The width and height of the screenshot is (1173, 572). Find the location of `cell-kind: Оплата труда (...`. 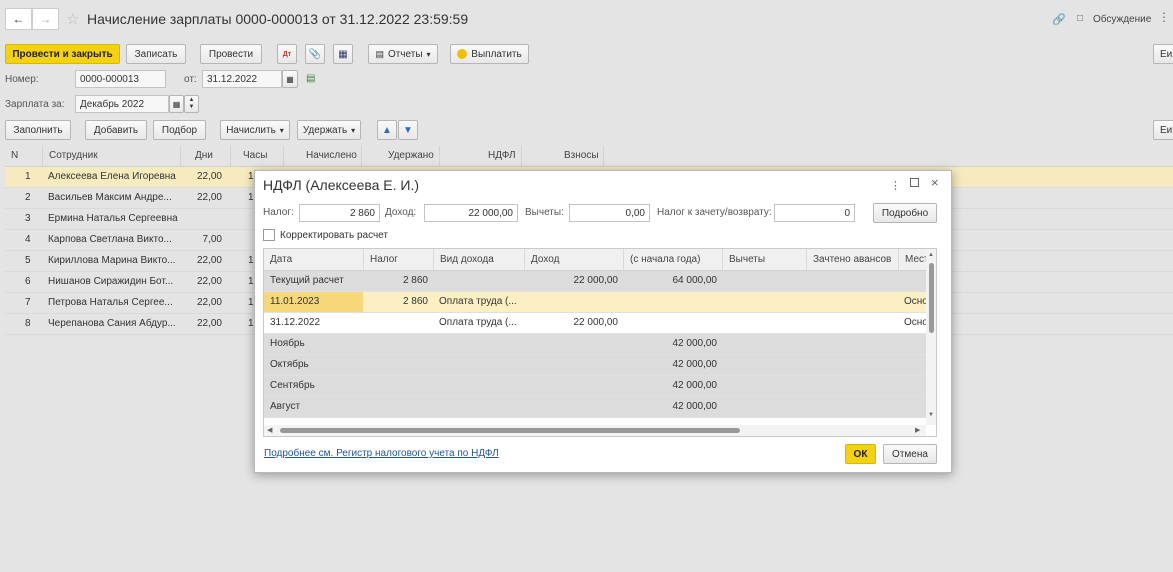

cell-kind: Оплата труда (... is located at coordinates (478, 301).